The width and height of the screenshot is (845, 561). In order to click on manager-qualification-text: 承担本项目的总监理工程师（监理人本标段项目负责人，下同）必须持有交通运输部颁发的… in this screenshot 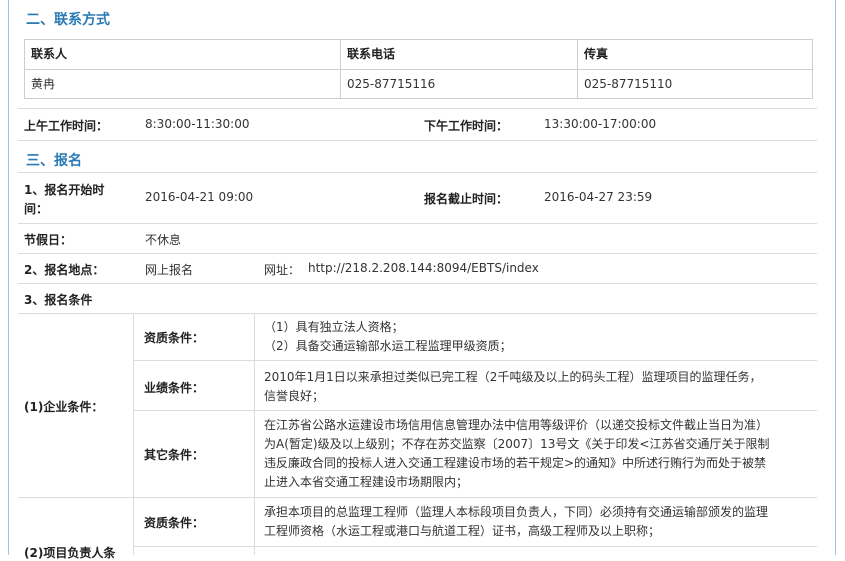, I will do `click(516, 522)`.